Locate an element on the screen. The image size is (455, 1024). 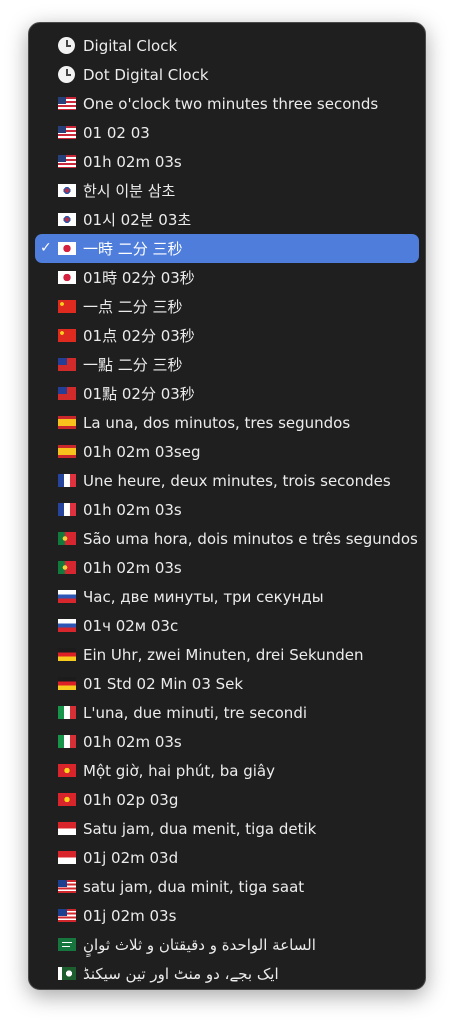
menu-item-german-words: Ein Uhr, zwei Minuten, drei Sekunden is located at coordinates (227, 654).